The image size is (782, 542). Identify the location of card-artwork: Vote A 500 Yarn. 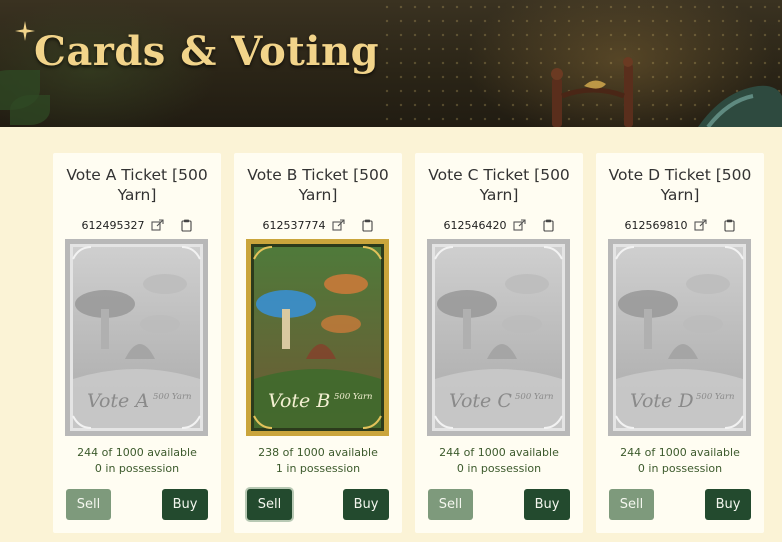
(136, 337).